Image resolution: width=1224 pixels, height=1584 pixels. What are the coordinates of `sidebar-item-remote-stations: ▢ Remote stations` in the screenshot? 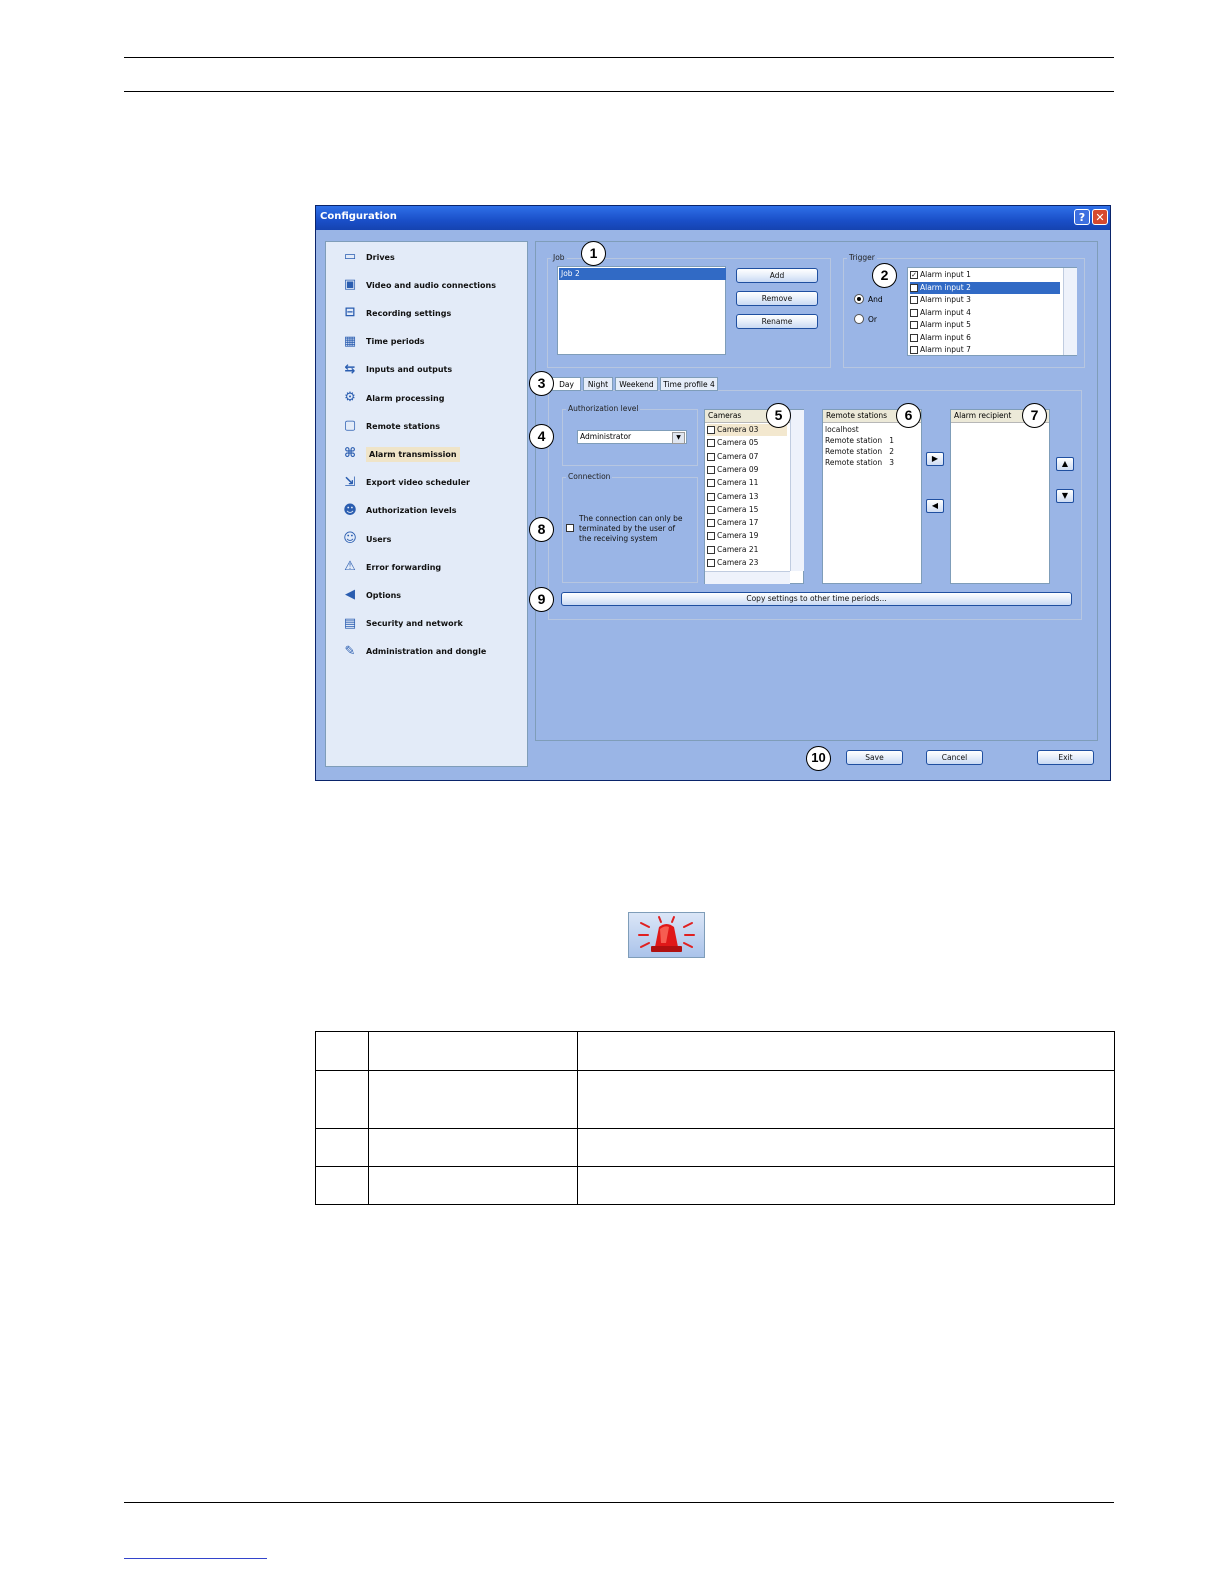 It's located at (389, 426).